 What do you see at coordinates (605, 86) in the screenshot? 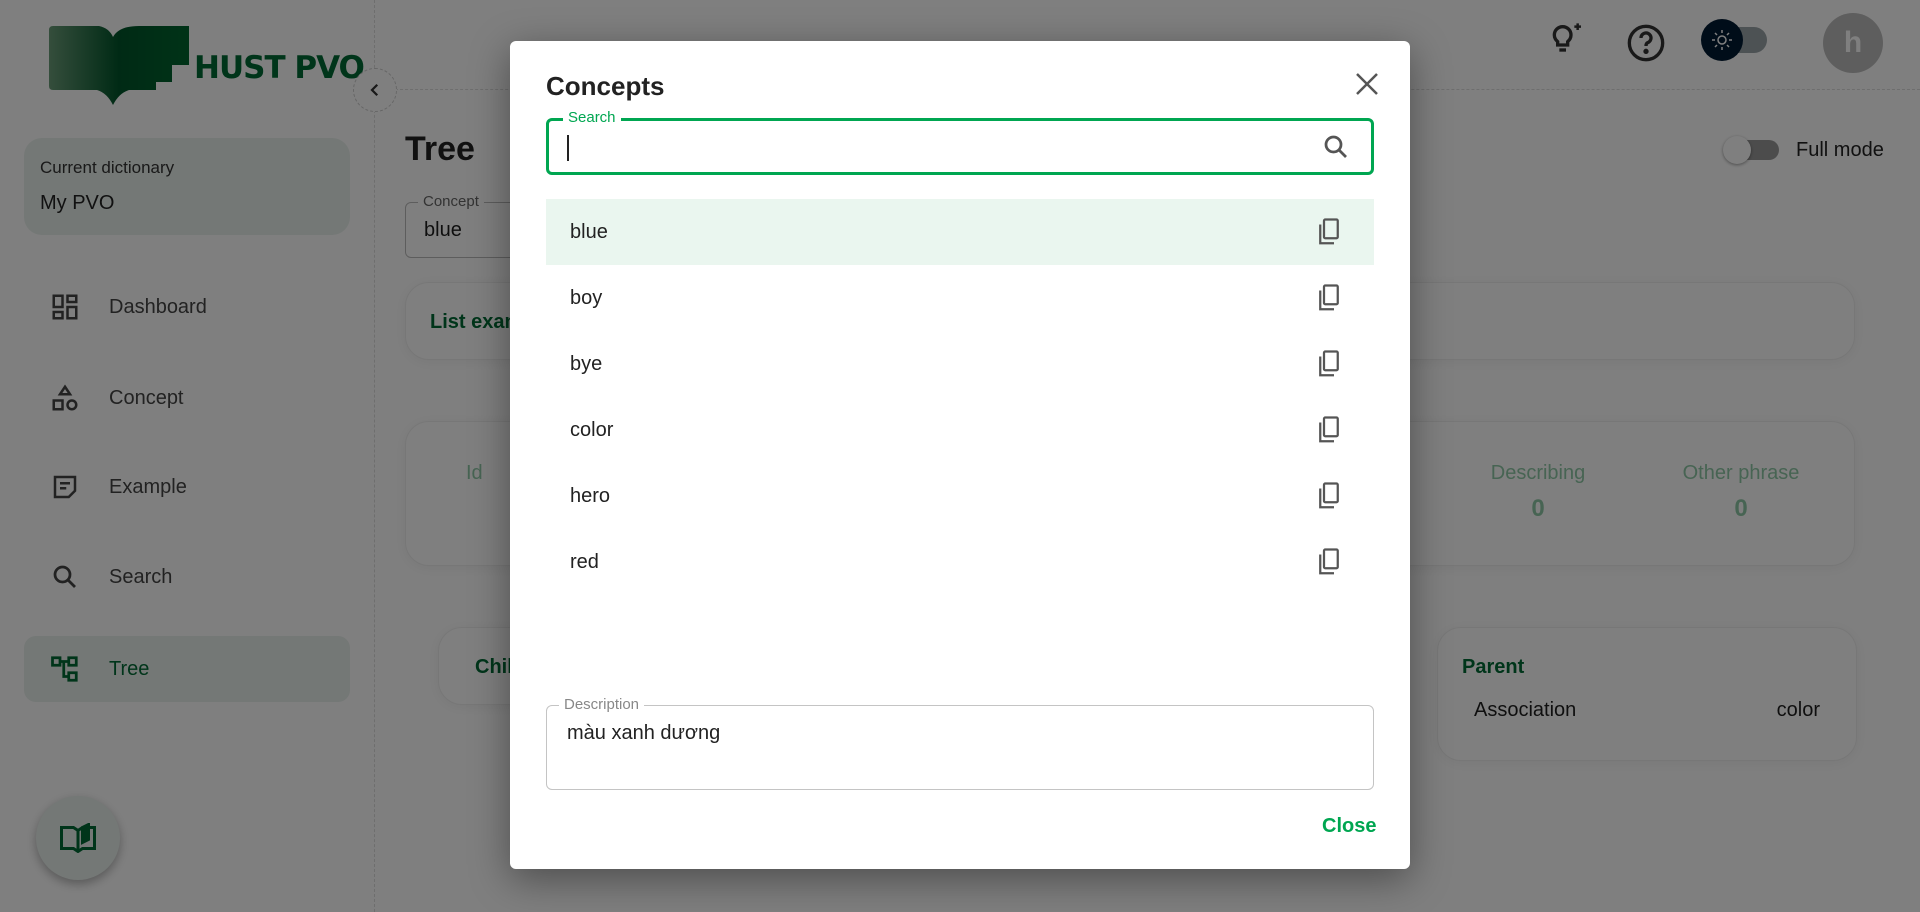
I see `dialog-title: Concepts` at bounding box center [605, 86].